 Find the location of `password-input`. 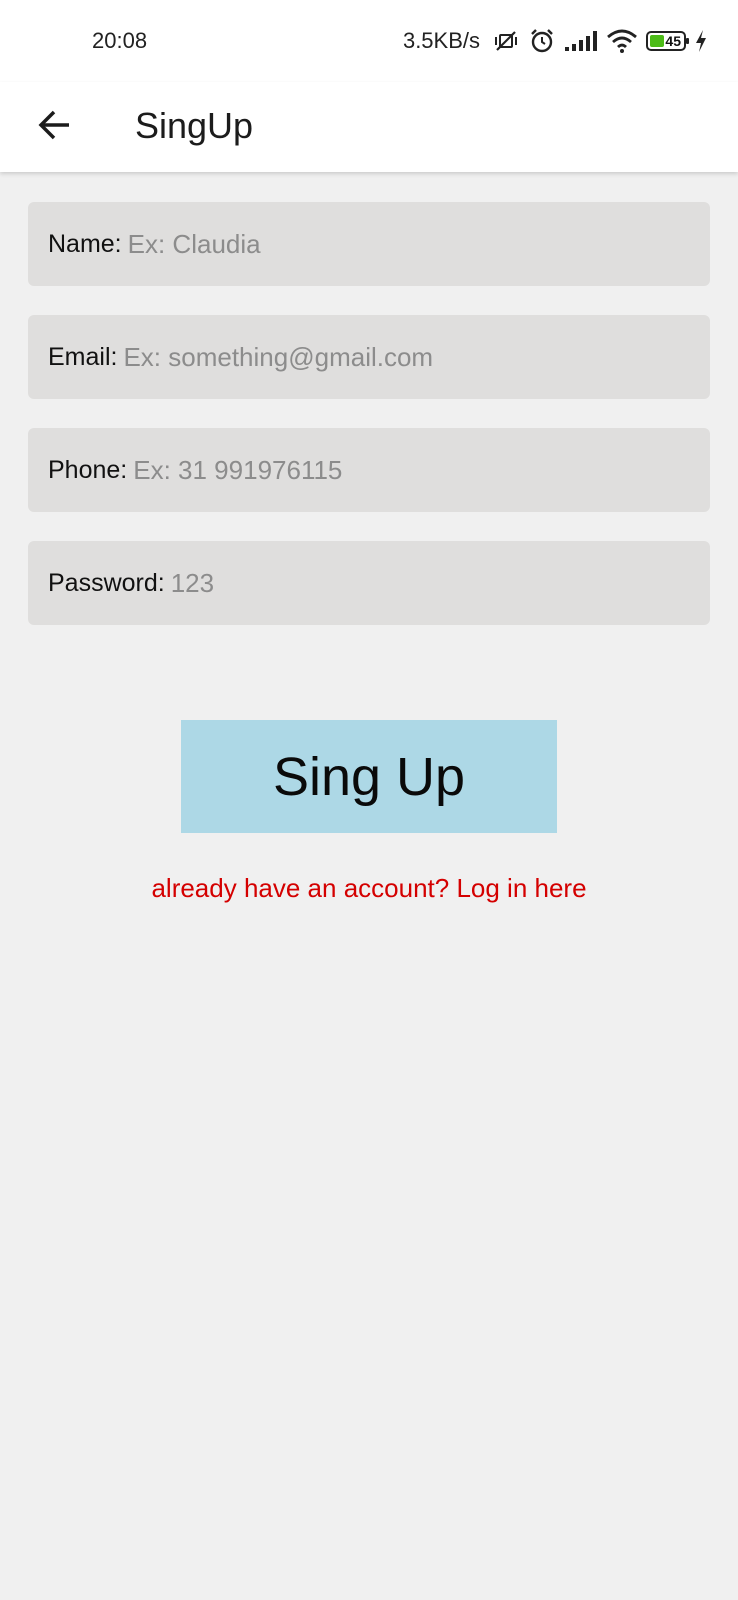

password-input is located at coordinates (440, 583).